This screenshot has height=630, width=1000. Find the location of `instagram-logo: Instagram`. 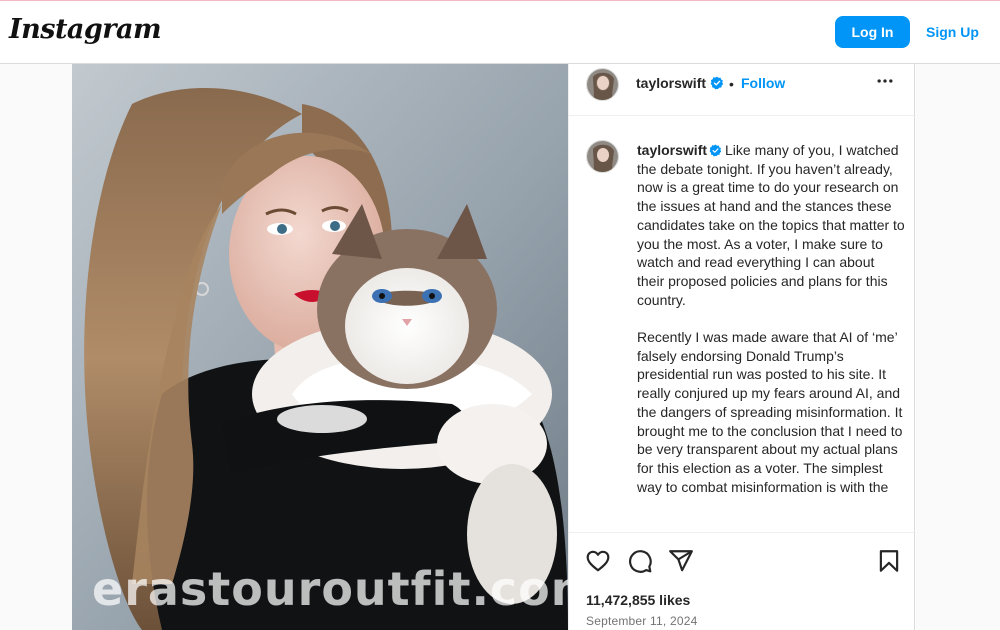

instagram-logo: Instagram is located at coordinates (85, 29).